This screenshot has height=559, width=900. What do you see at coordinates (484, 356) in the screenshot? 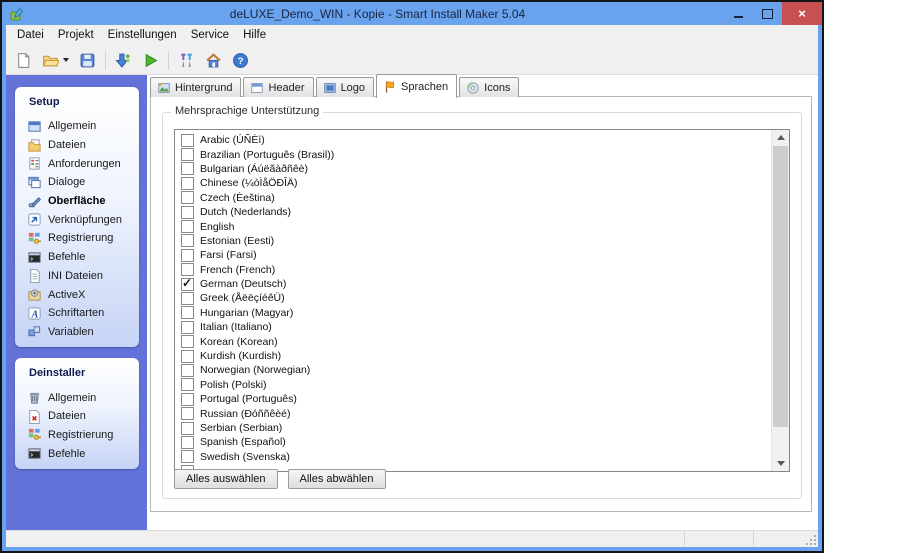
I see `language-row: Kurdish (Kurdish)` at bounding box center [484, 356].